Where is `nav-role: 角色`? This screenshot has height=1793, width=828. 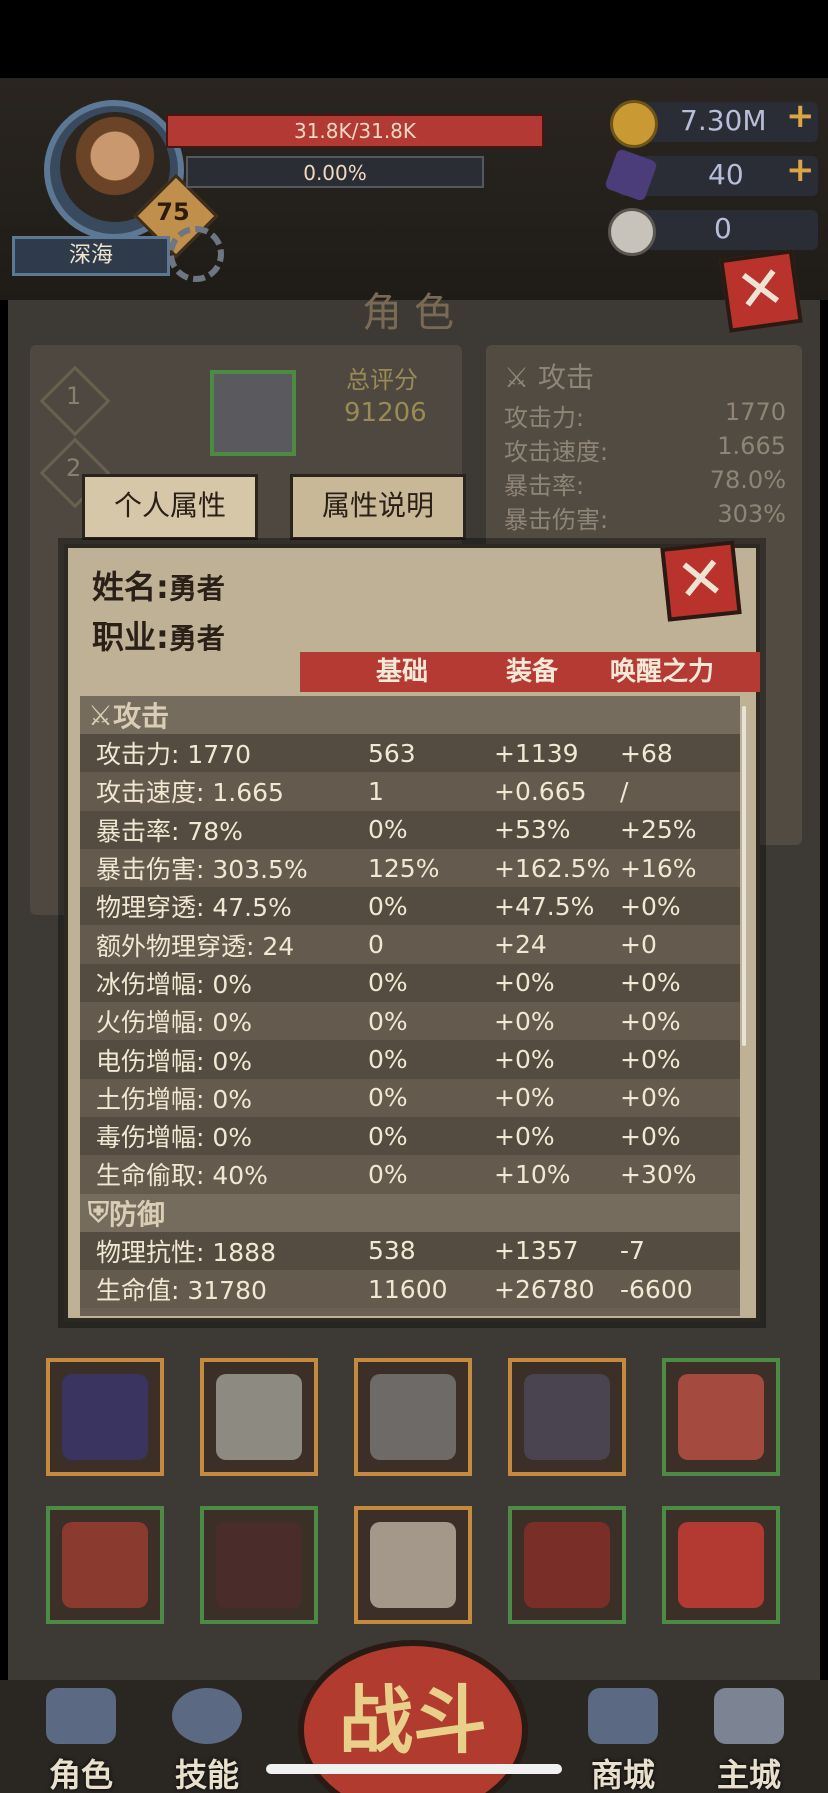 nav-role: 角色 is located at coordinates (81, 1740).